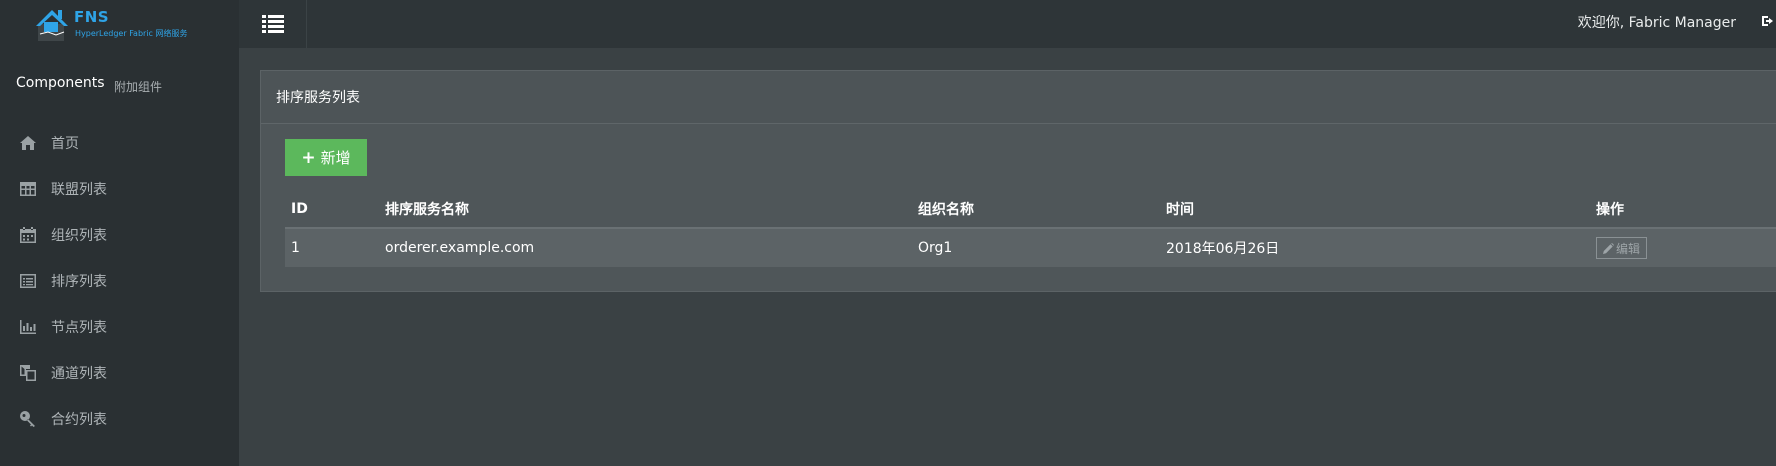 The image size is (1776, 466). I want to click on list-alt-icon, so click(28, 281).